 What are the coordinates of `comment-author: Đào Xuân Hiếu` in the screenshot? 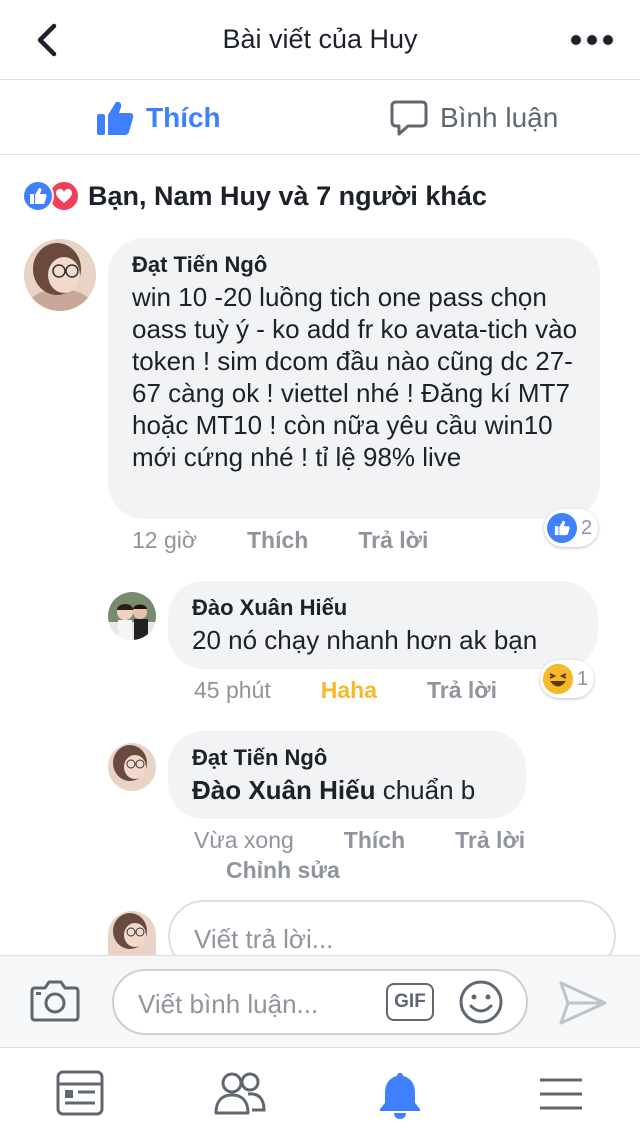 It's located at (395, 608).